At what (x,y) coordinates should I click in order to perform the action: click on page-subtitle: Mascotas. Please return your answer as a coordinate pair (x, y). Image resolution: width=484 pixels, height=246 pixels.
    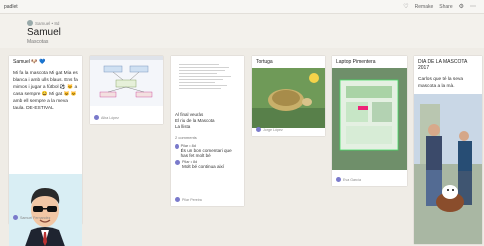
    Looking at the image, I should click on (38, 42).